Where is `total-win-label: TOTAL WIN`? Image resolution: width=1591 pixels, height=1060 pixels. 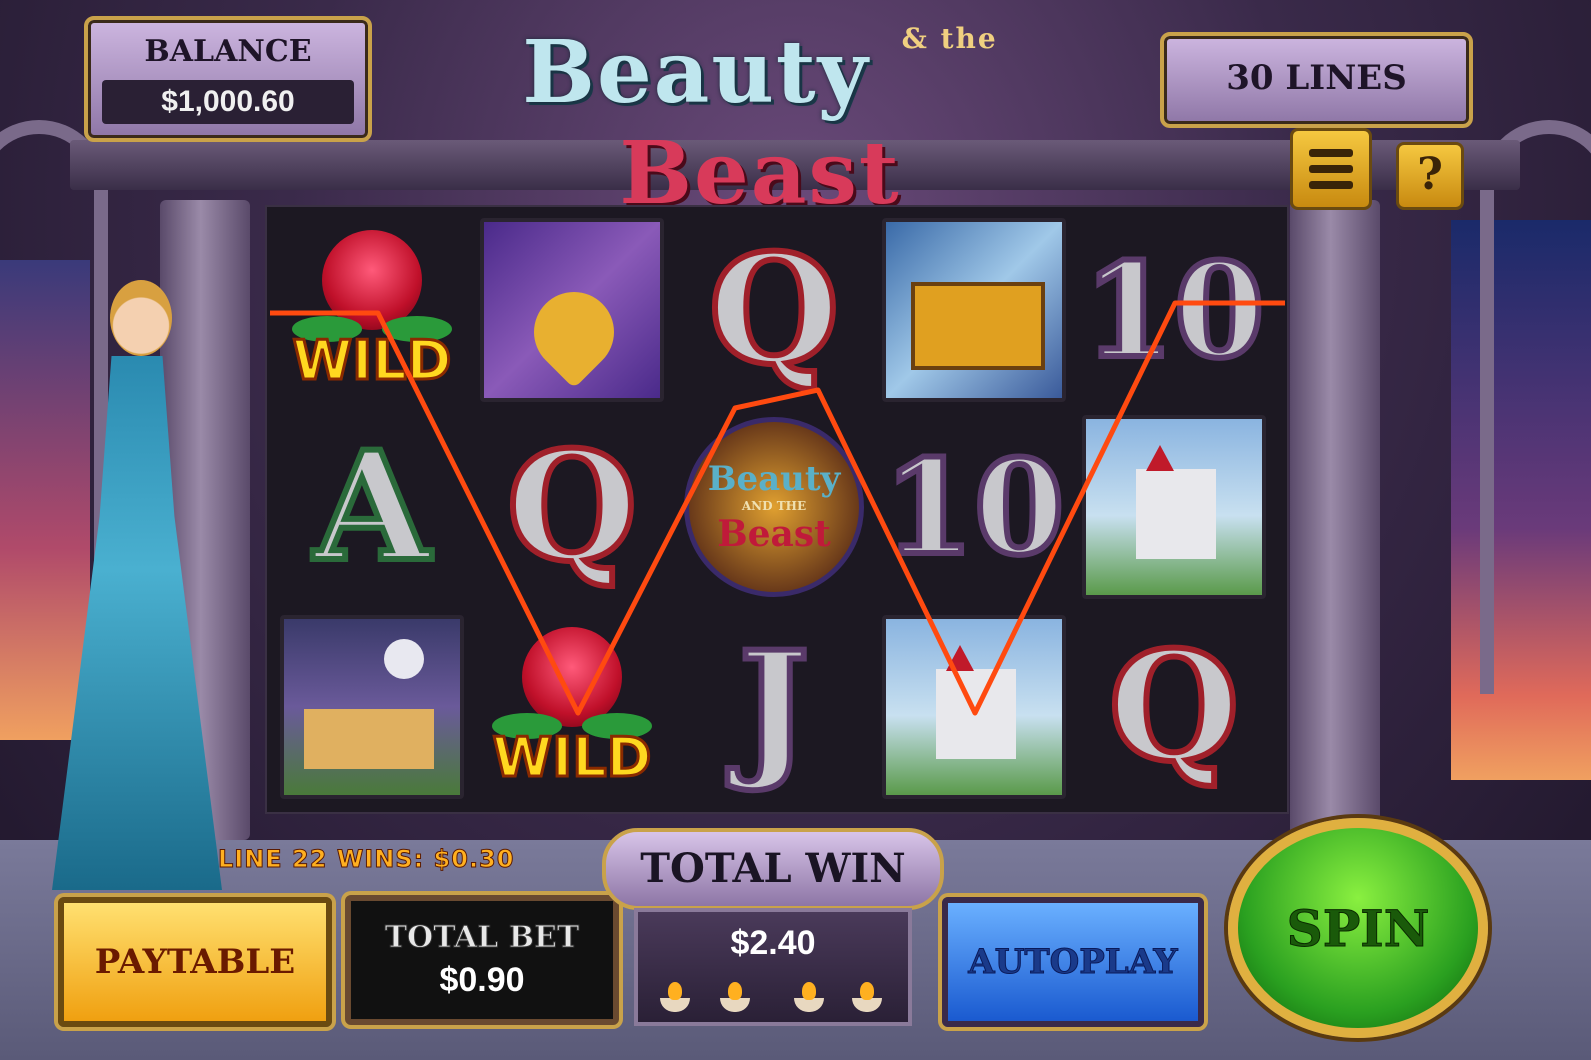 total-win-label: TOTAL WIN is located at coordinates (773, 869).